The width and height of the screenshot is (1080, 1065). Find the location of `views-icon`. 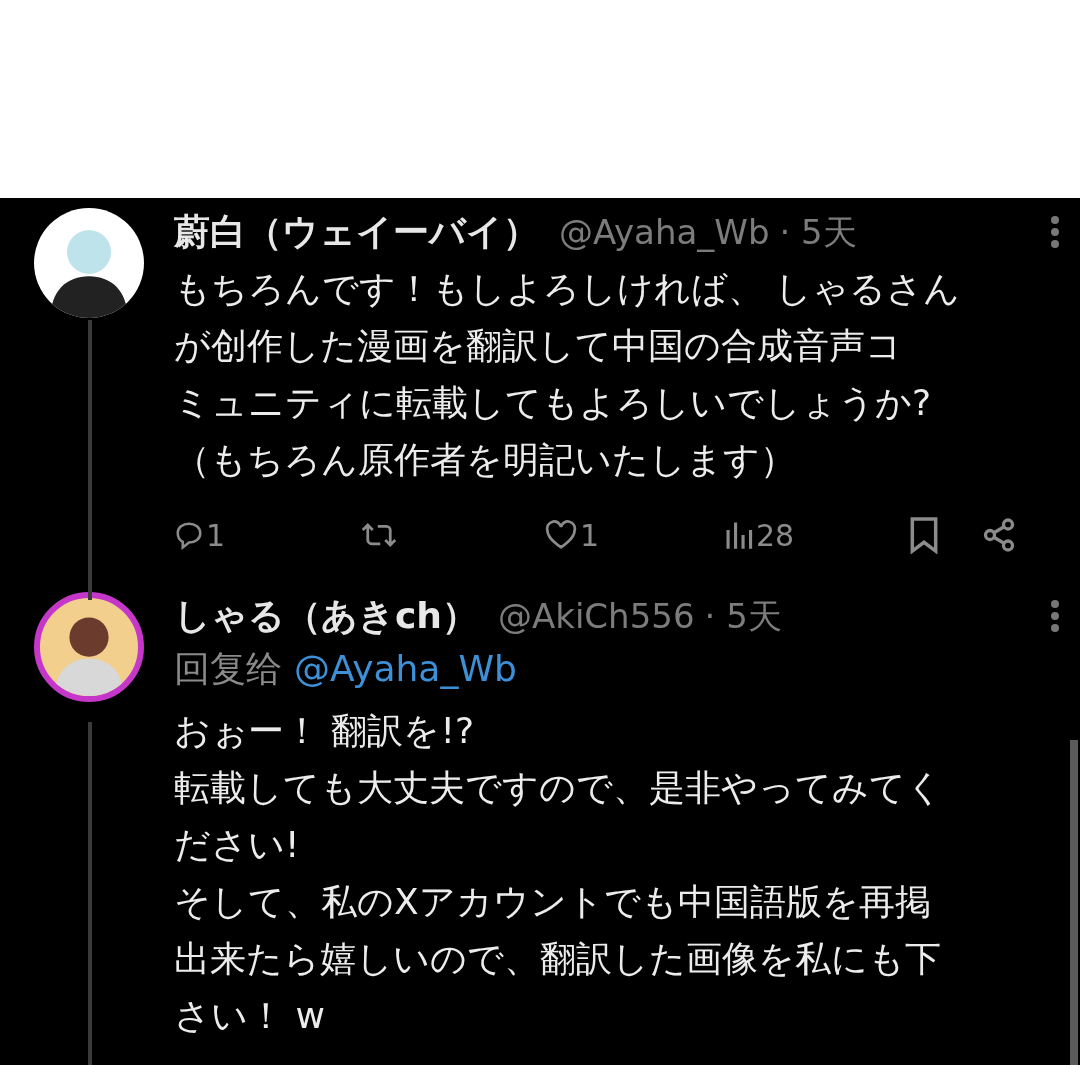

views-icon is located at coordinates (739, 535).